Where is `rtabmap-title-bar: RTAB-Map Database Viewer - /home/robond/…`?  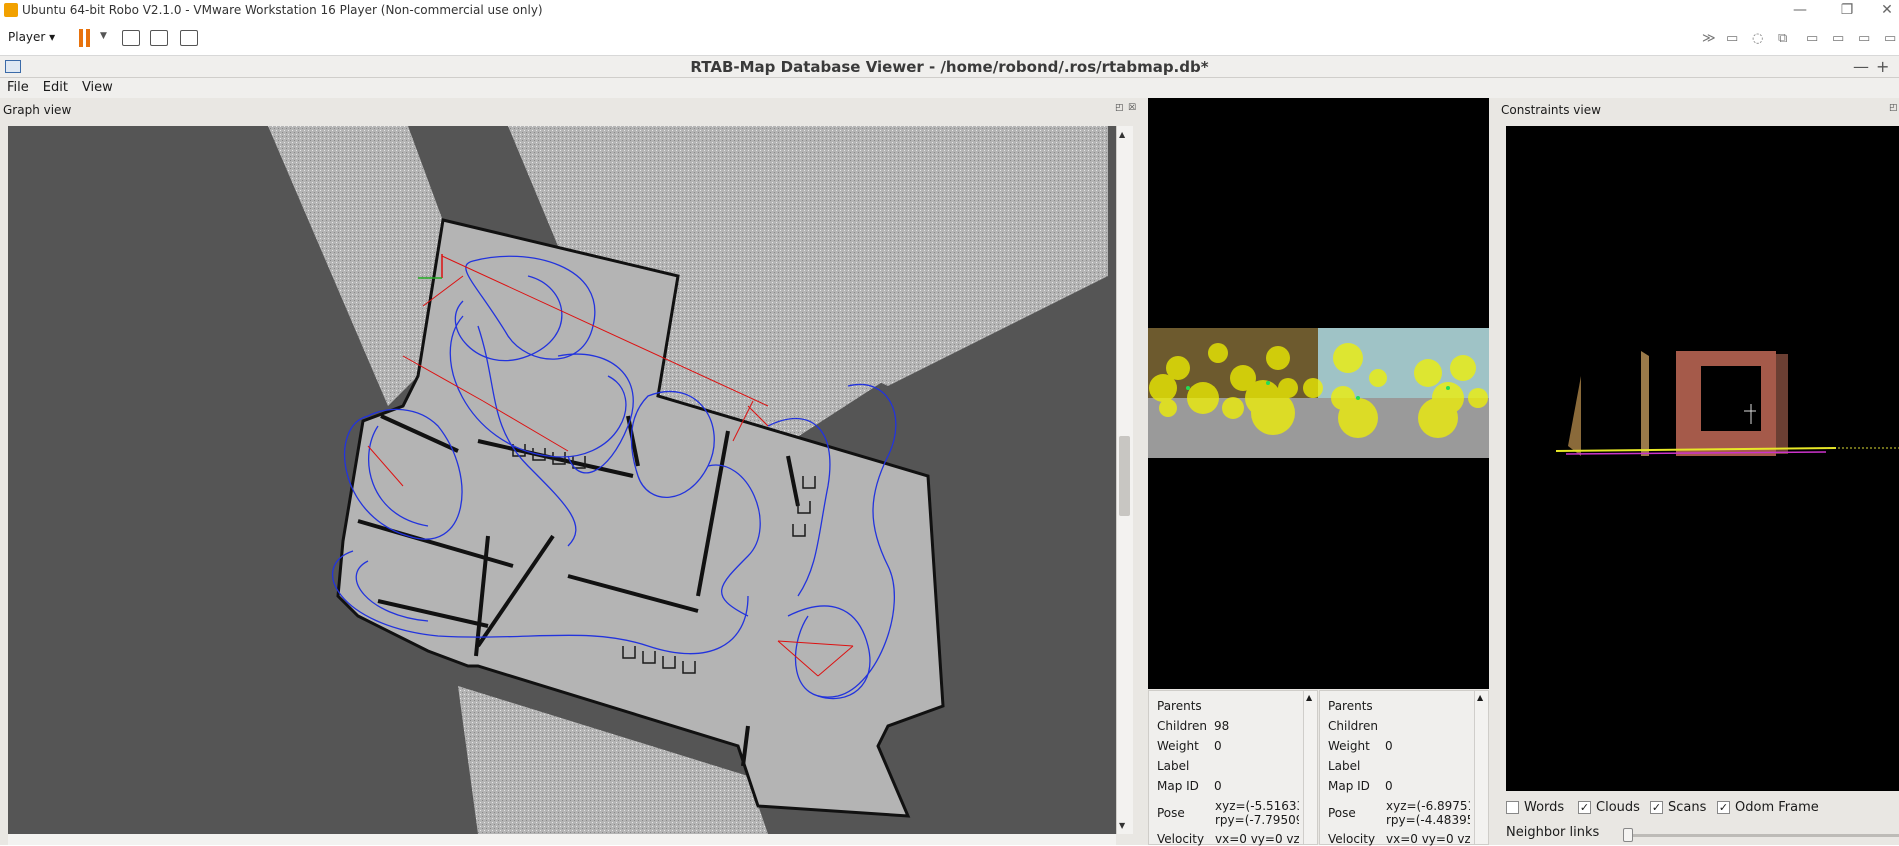 rtabmap-title-bar: RTAB-Map Database Viewer - /home/robond/… is located at coordinates (949, 67).